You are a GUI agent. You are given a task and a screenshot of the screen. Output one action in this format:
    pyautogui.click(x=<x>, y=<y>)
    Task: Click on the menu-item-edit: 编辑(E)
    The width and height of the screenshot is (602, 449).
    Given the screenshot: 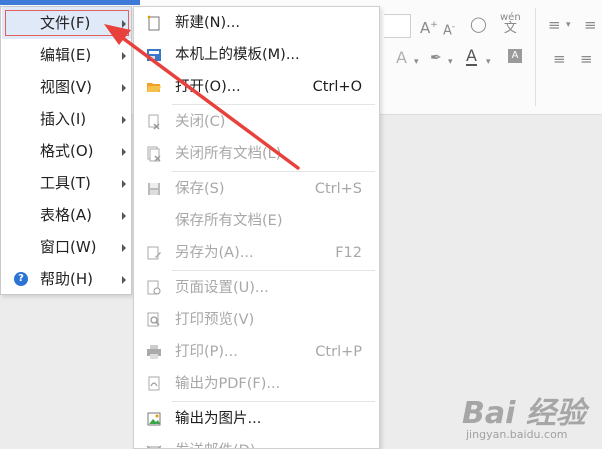 What is the action you would take?
    pyautogui.click(x=66, y=55)
    